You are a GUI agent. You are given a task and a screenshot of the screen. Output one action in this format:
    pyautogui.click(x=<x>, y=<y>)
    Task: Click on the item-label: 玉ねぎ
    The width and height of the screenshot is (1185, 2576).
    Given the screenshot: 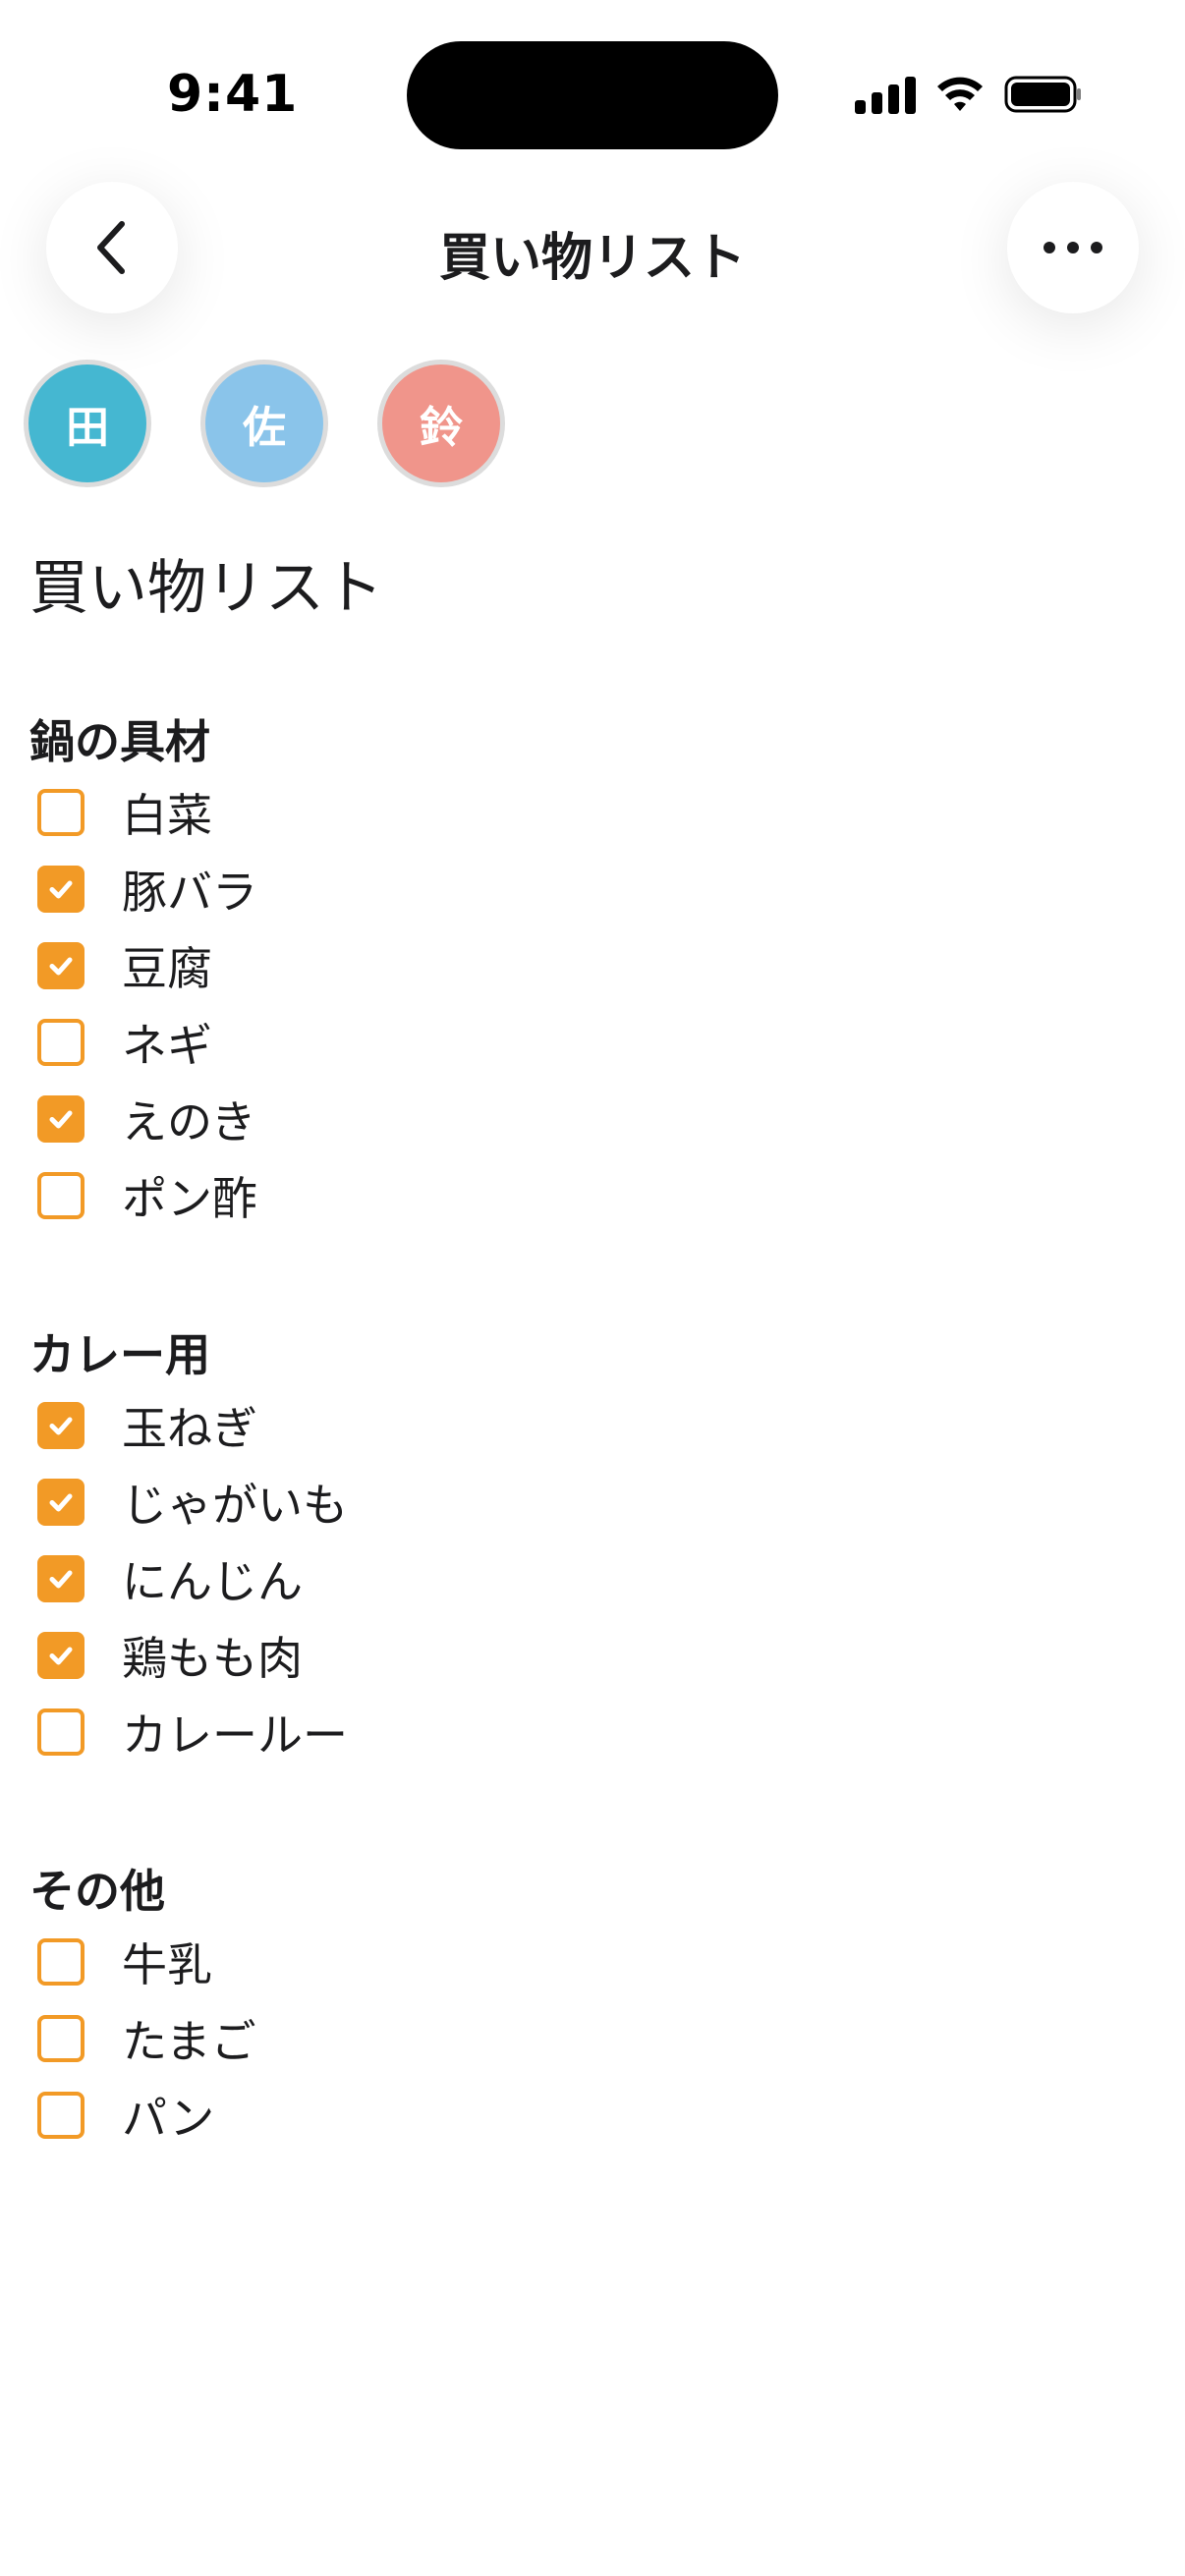 What is the action you would take?
    pyautogui.click(x=190, y=1428)
    